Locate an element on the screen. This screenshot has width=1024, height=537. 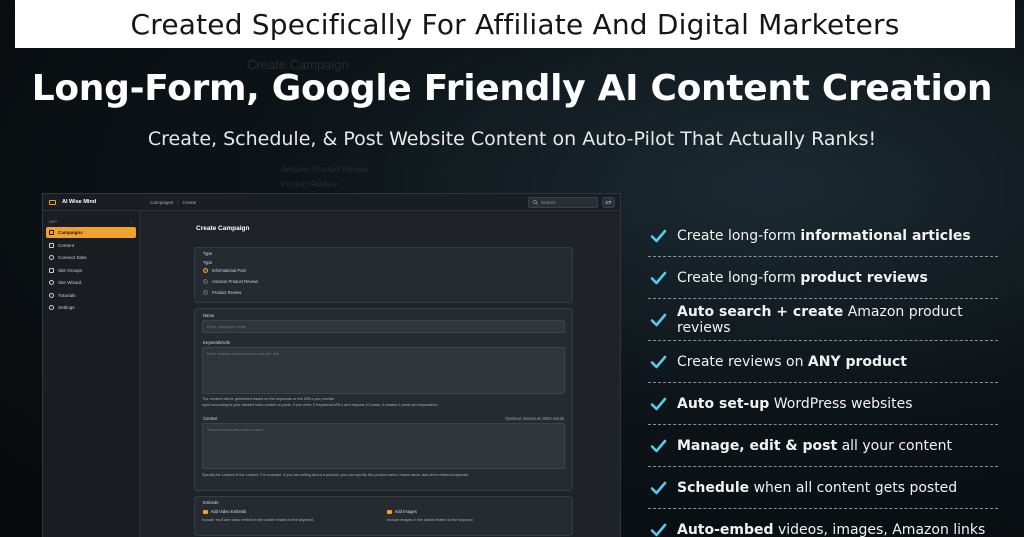
sidebar-item-label: Settings is located at coordinates (66, 307).